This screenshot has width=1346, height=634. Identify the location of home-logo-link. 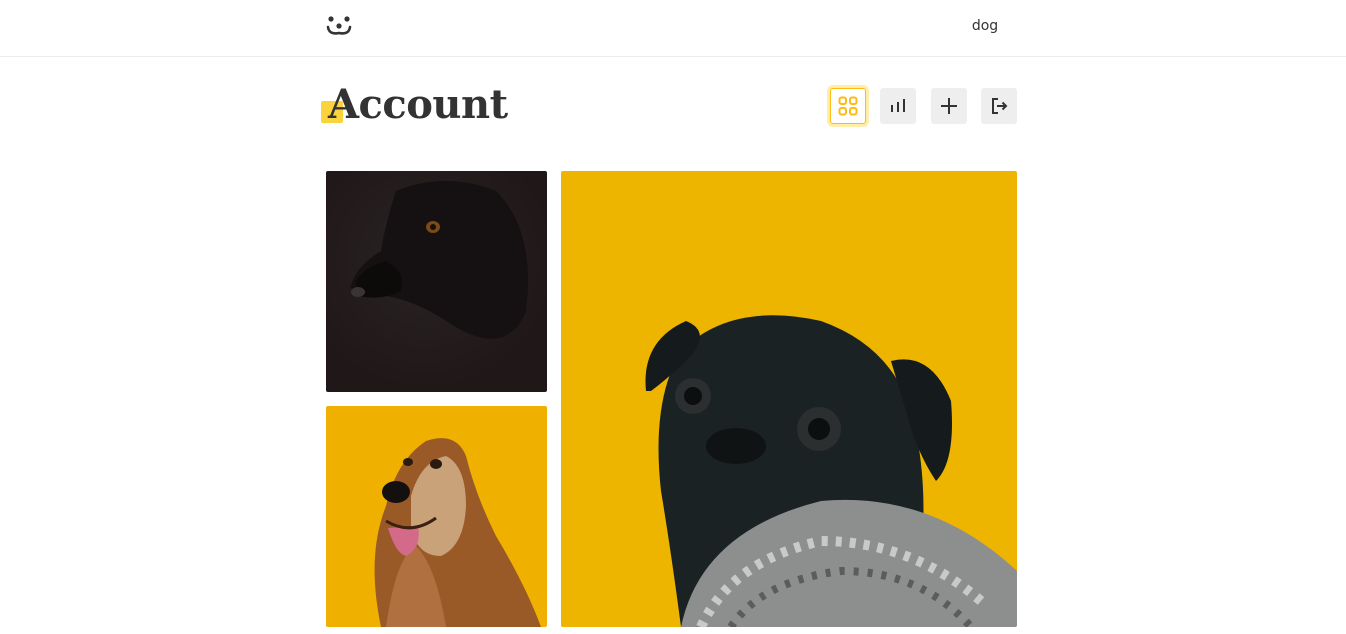
(339, 26).